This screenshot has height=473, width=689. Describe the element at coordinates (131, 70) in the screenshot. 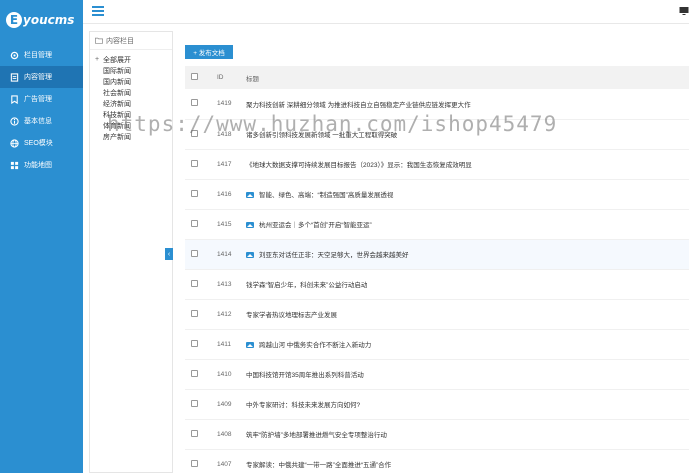

I see `tree-item: 国际新闻` at that location.